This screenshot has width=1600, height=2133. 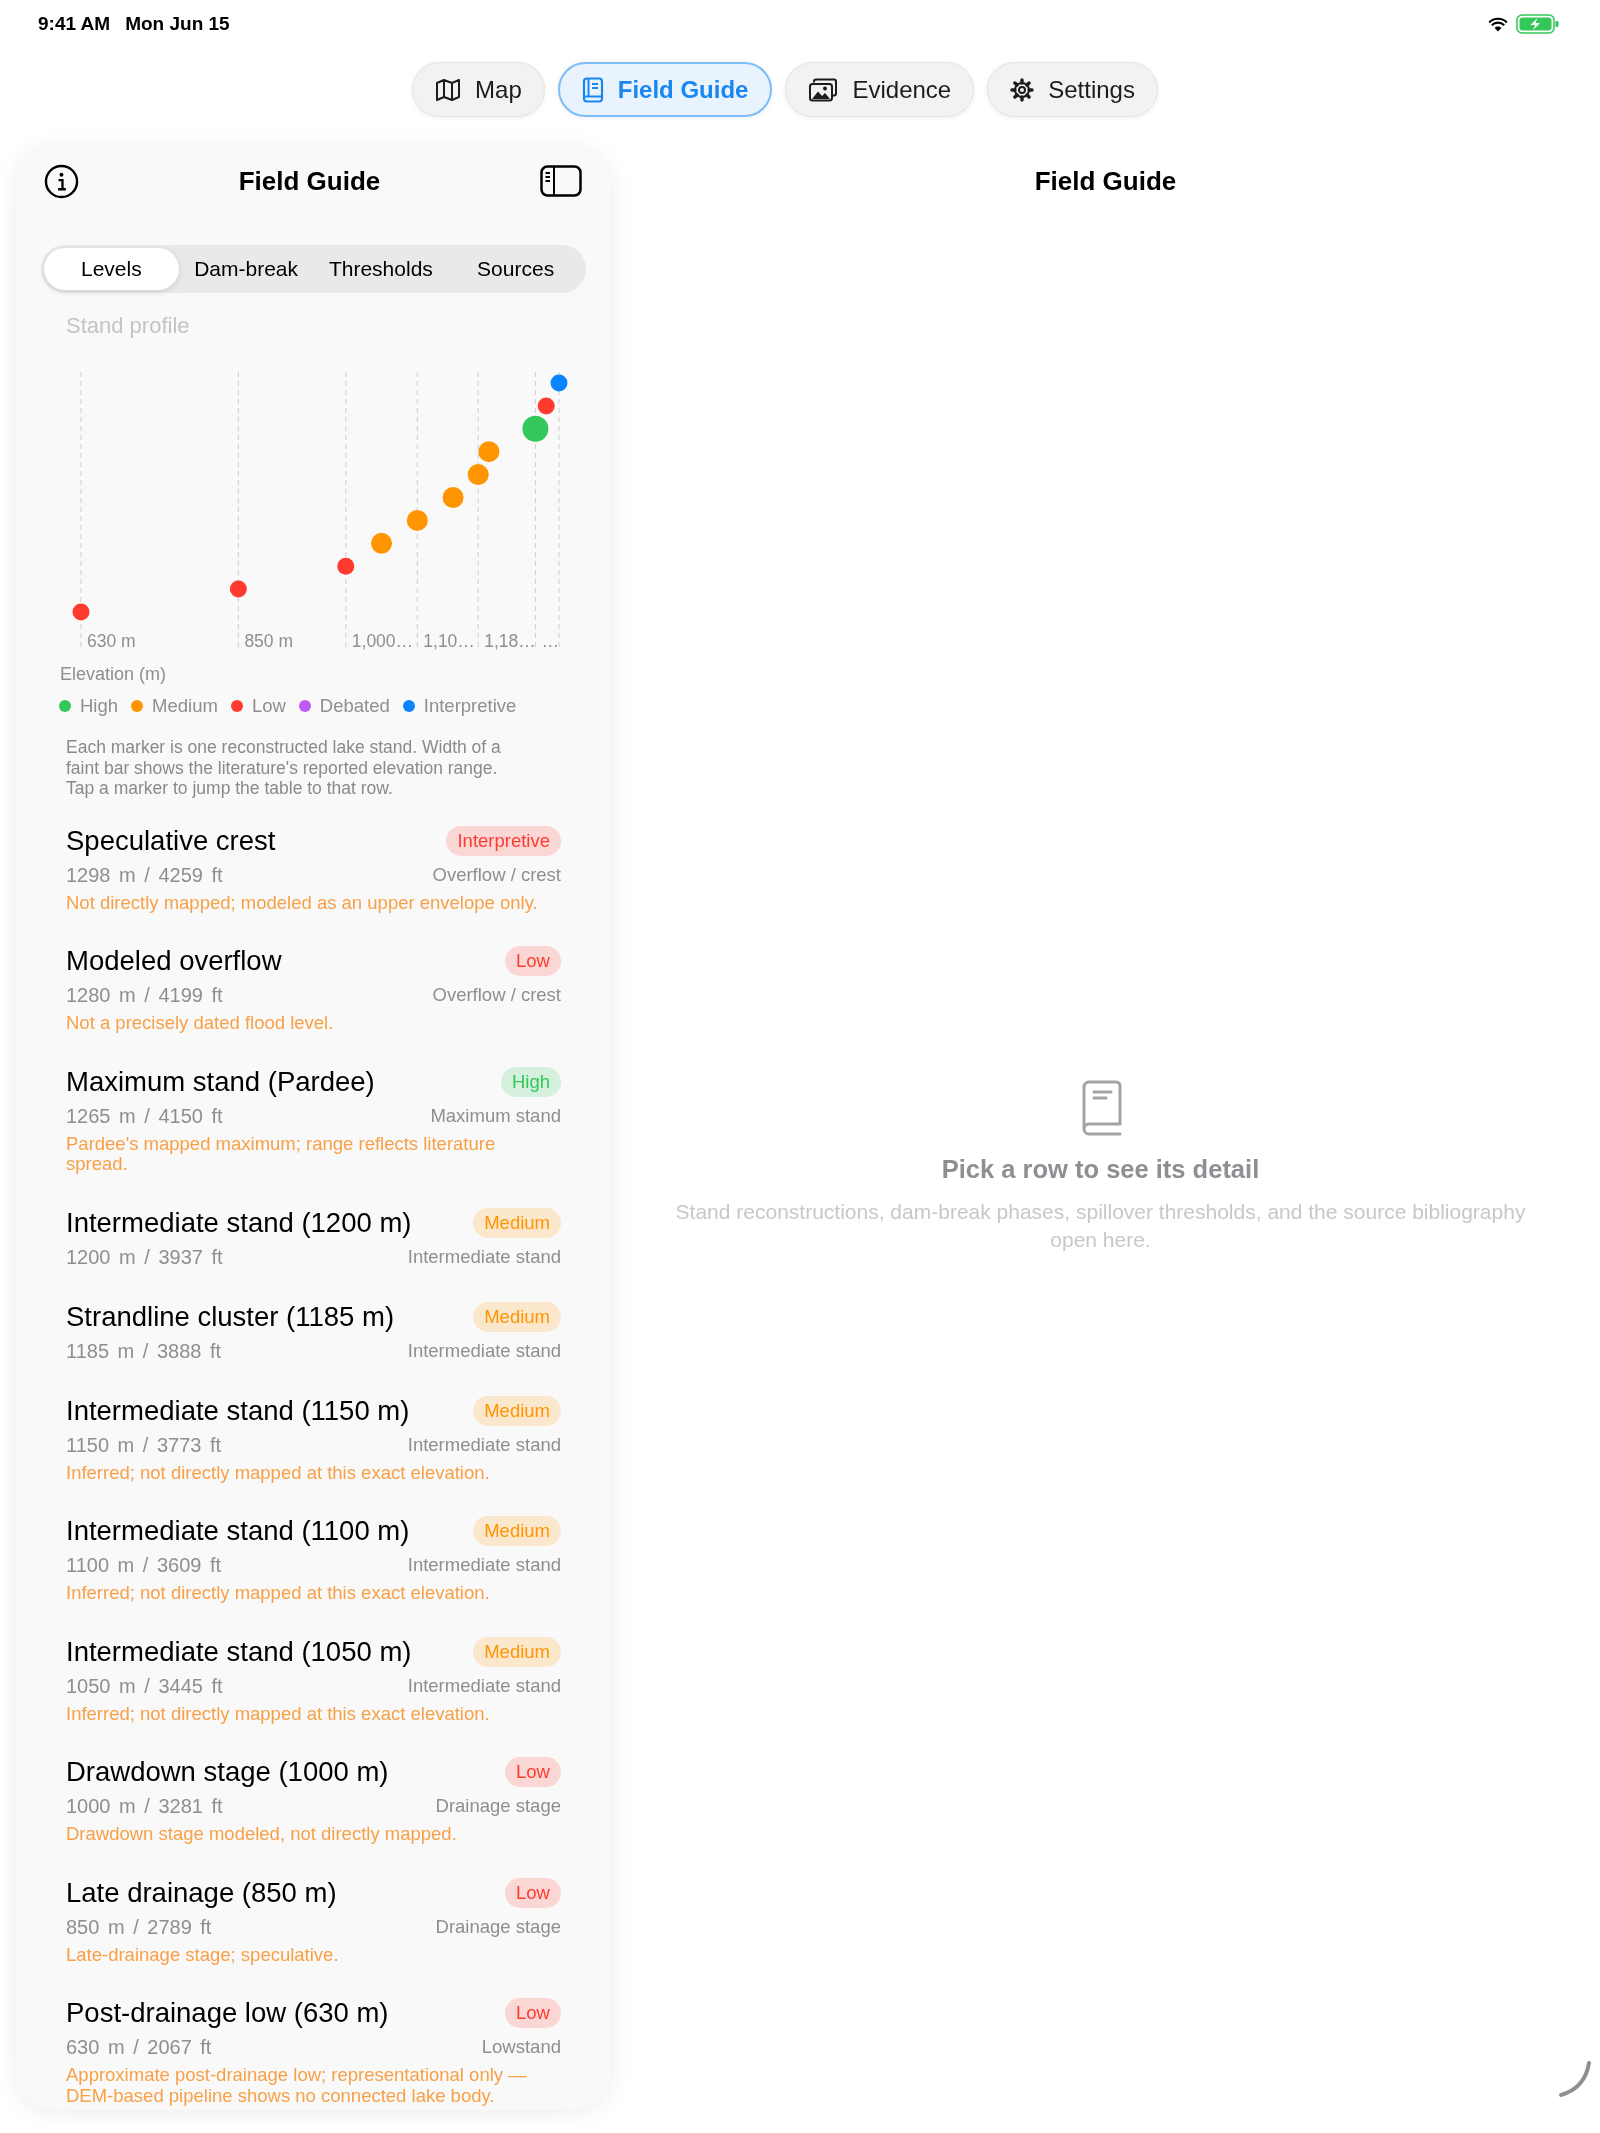 I want to click on stand-note: Late-drainage stage; speculative., so click(x=203, y=1954).